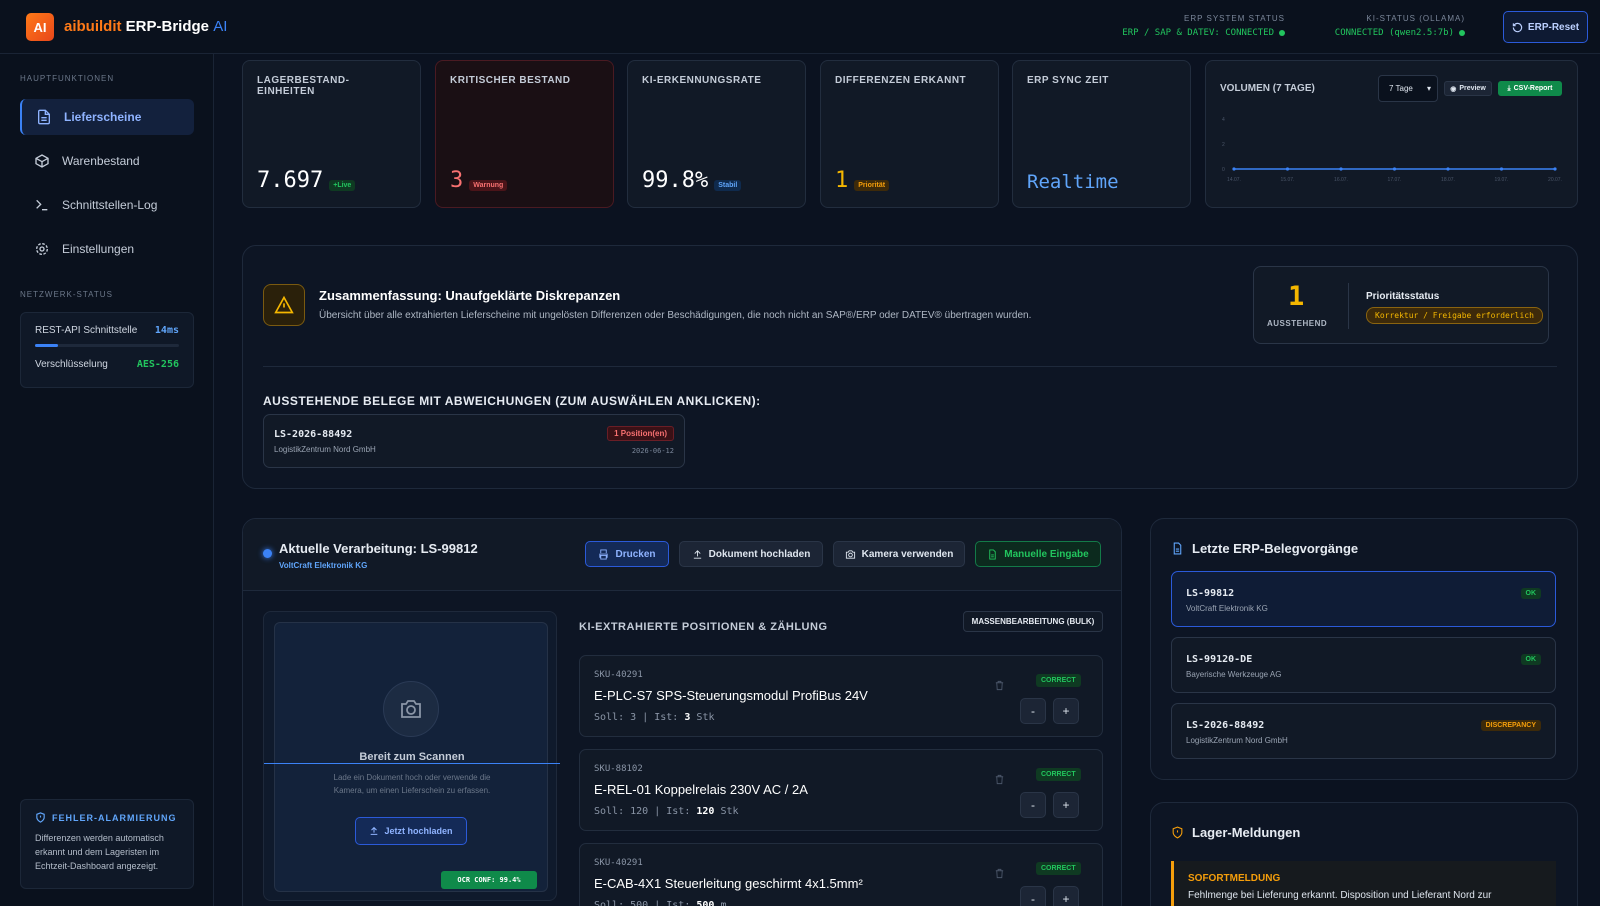 The image size is (1600, 906). I want to click on positions-title: KI-EXTRAHIERTE POSITIONEN & ZÄHLUNG, so click(703, 627).